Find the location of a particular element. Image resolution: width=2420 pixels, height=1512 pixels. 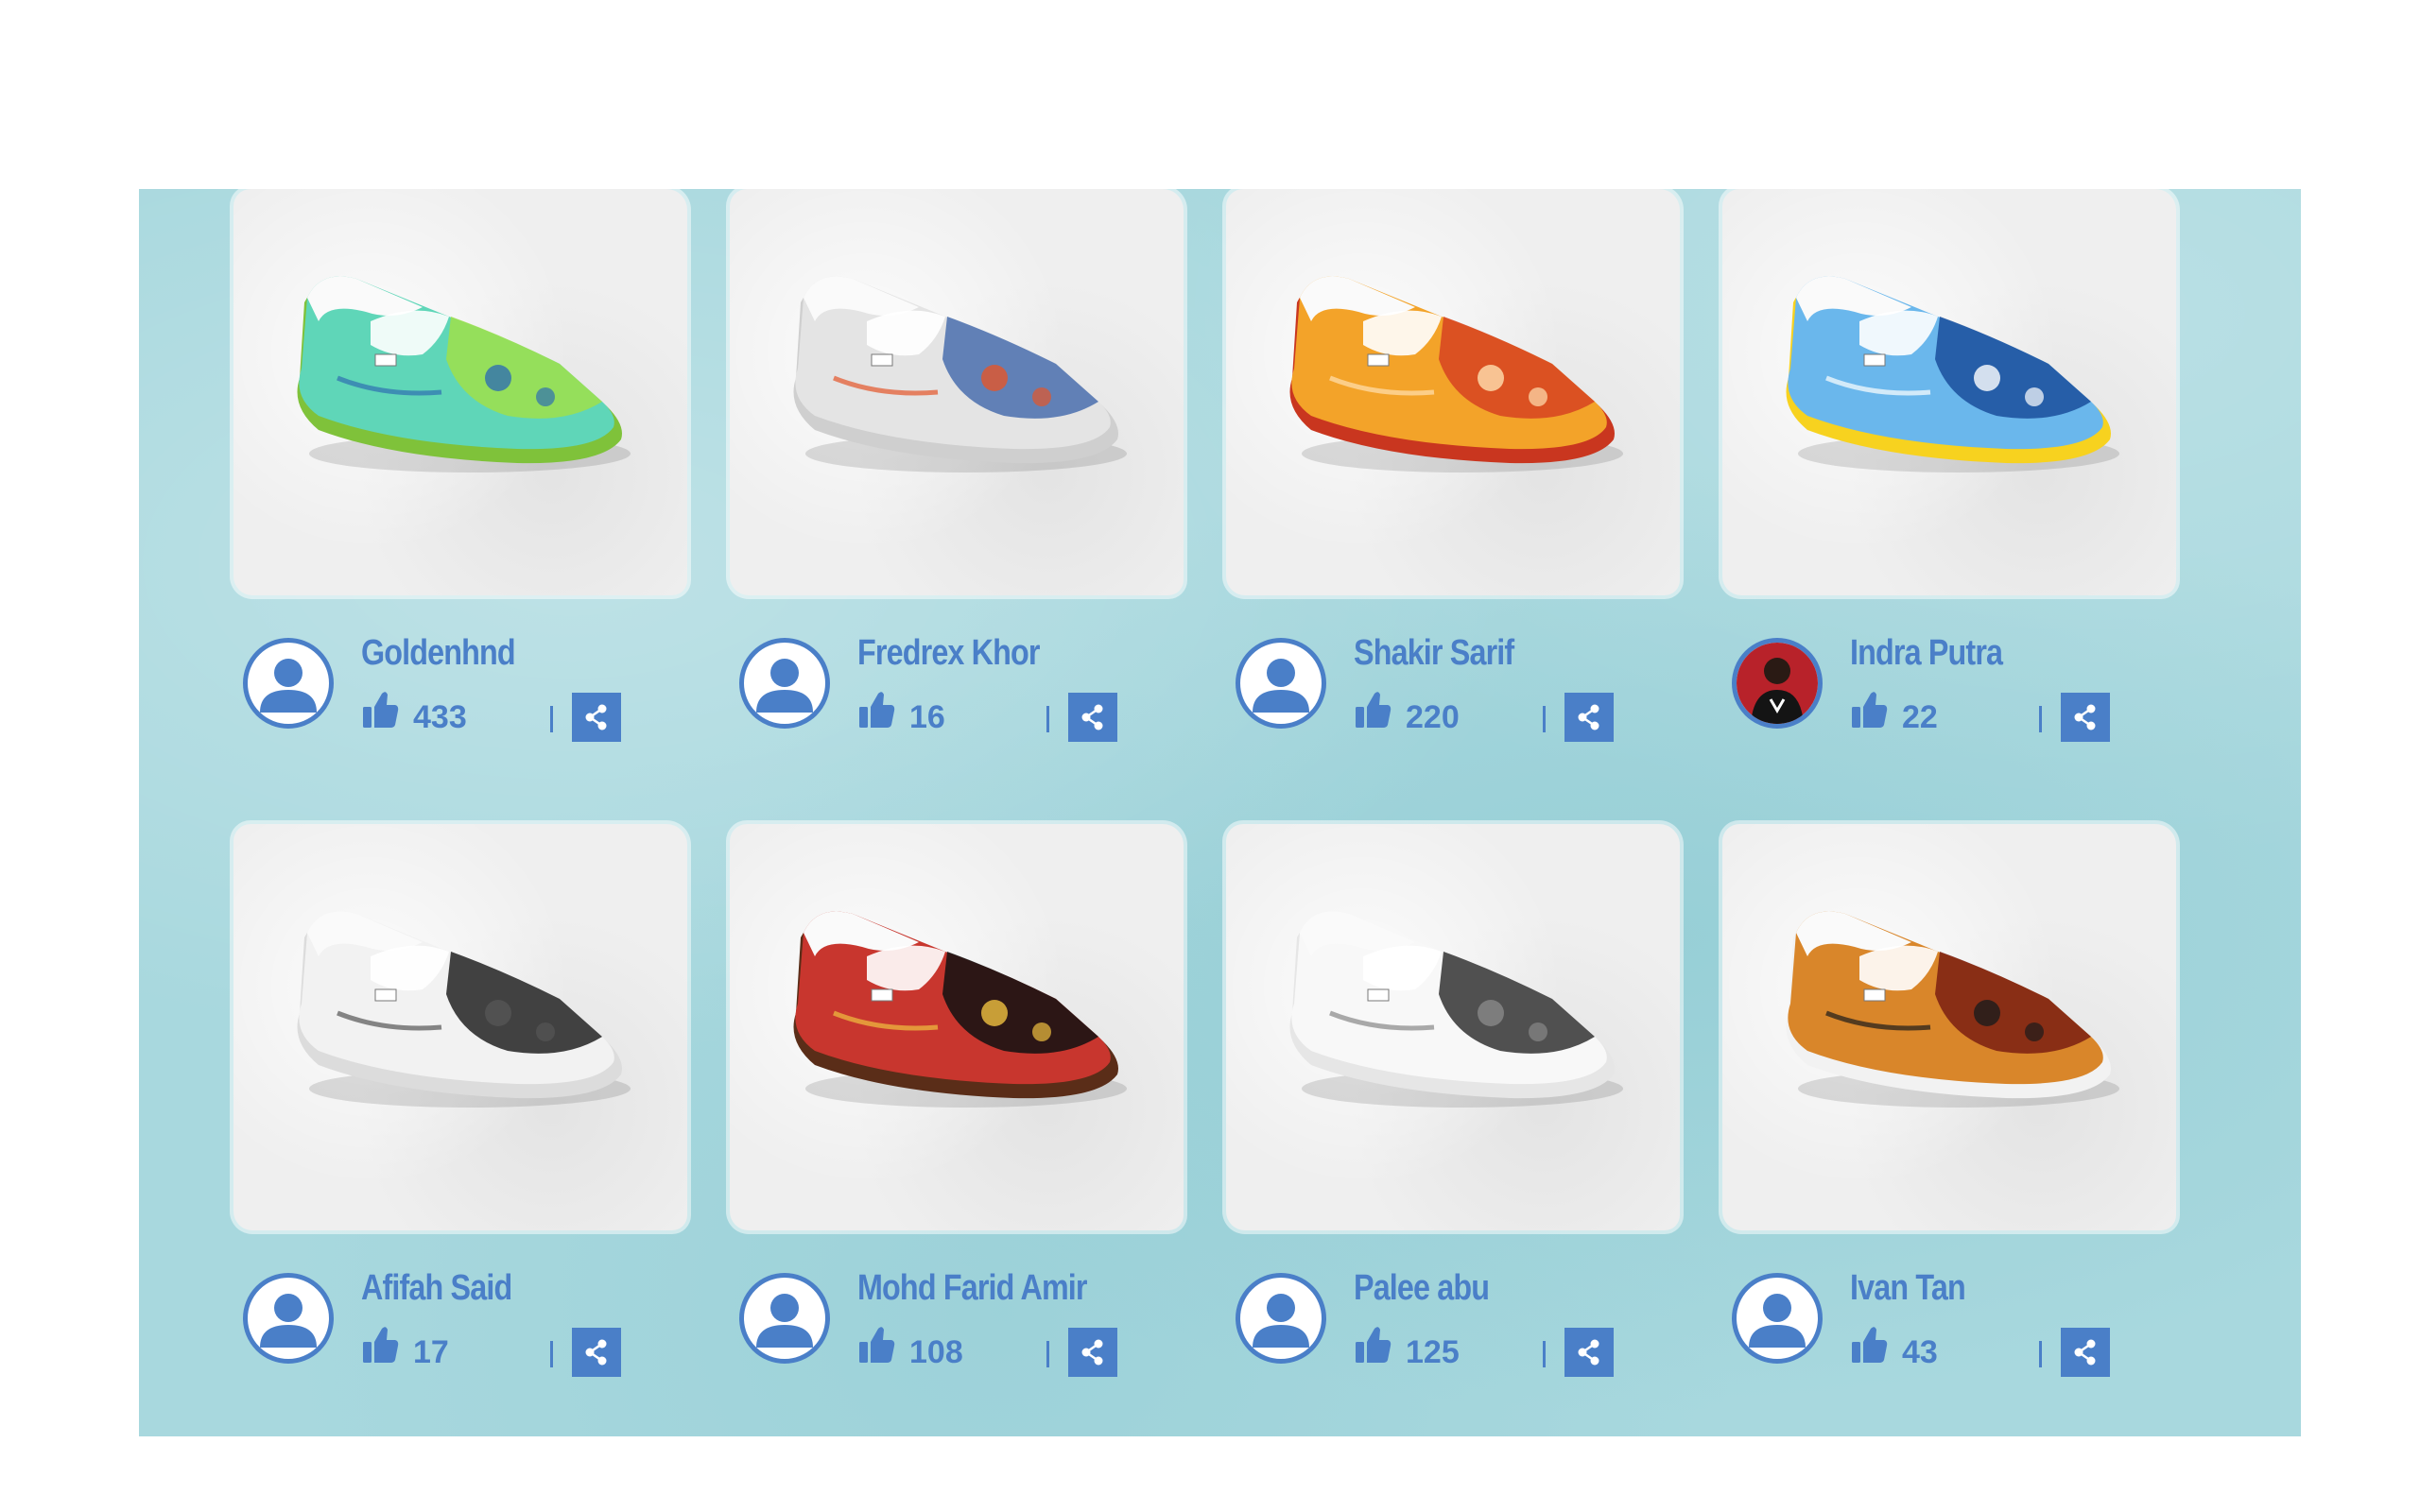

author-name: Mohd Farid Amir is located at coordinates (972, 1288).